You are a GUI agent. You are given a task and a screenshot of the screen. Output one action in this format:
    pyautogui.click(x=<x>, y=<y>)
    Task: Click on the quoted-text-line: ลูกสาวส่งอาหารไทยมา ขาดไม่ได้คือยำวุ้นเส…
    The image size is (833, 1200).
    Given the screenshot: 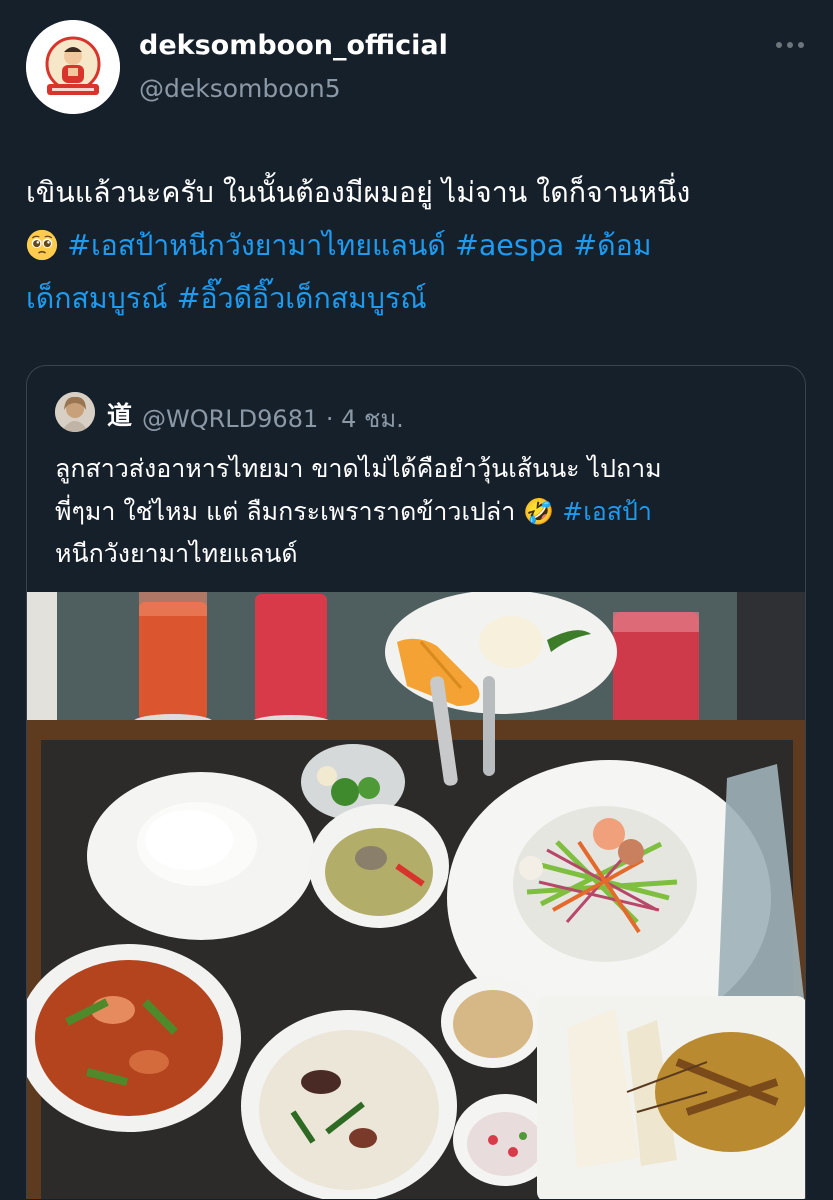 What is the action you would take?
    pyautogui.click(x=358, y=468)
    